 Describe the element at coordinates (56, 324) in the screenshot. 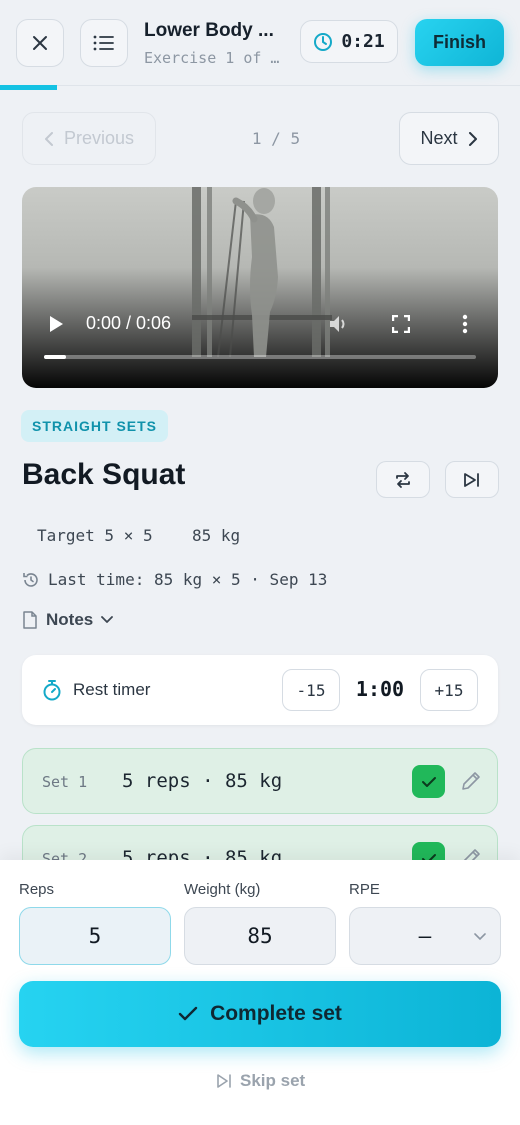

I see `play-icon` at that location.